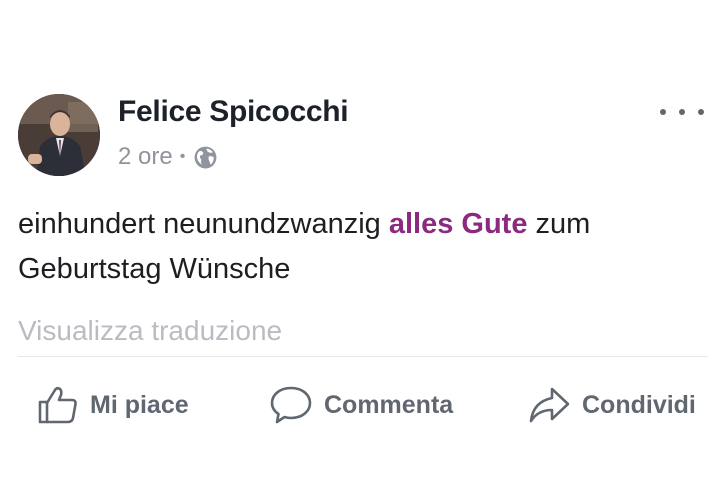  I want to click on post-text-before: einhundert neunundzwanzig, so click(203, 224).